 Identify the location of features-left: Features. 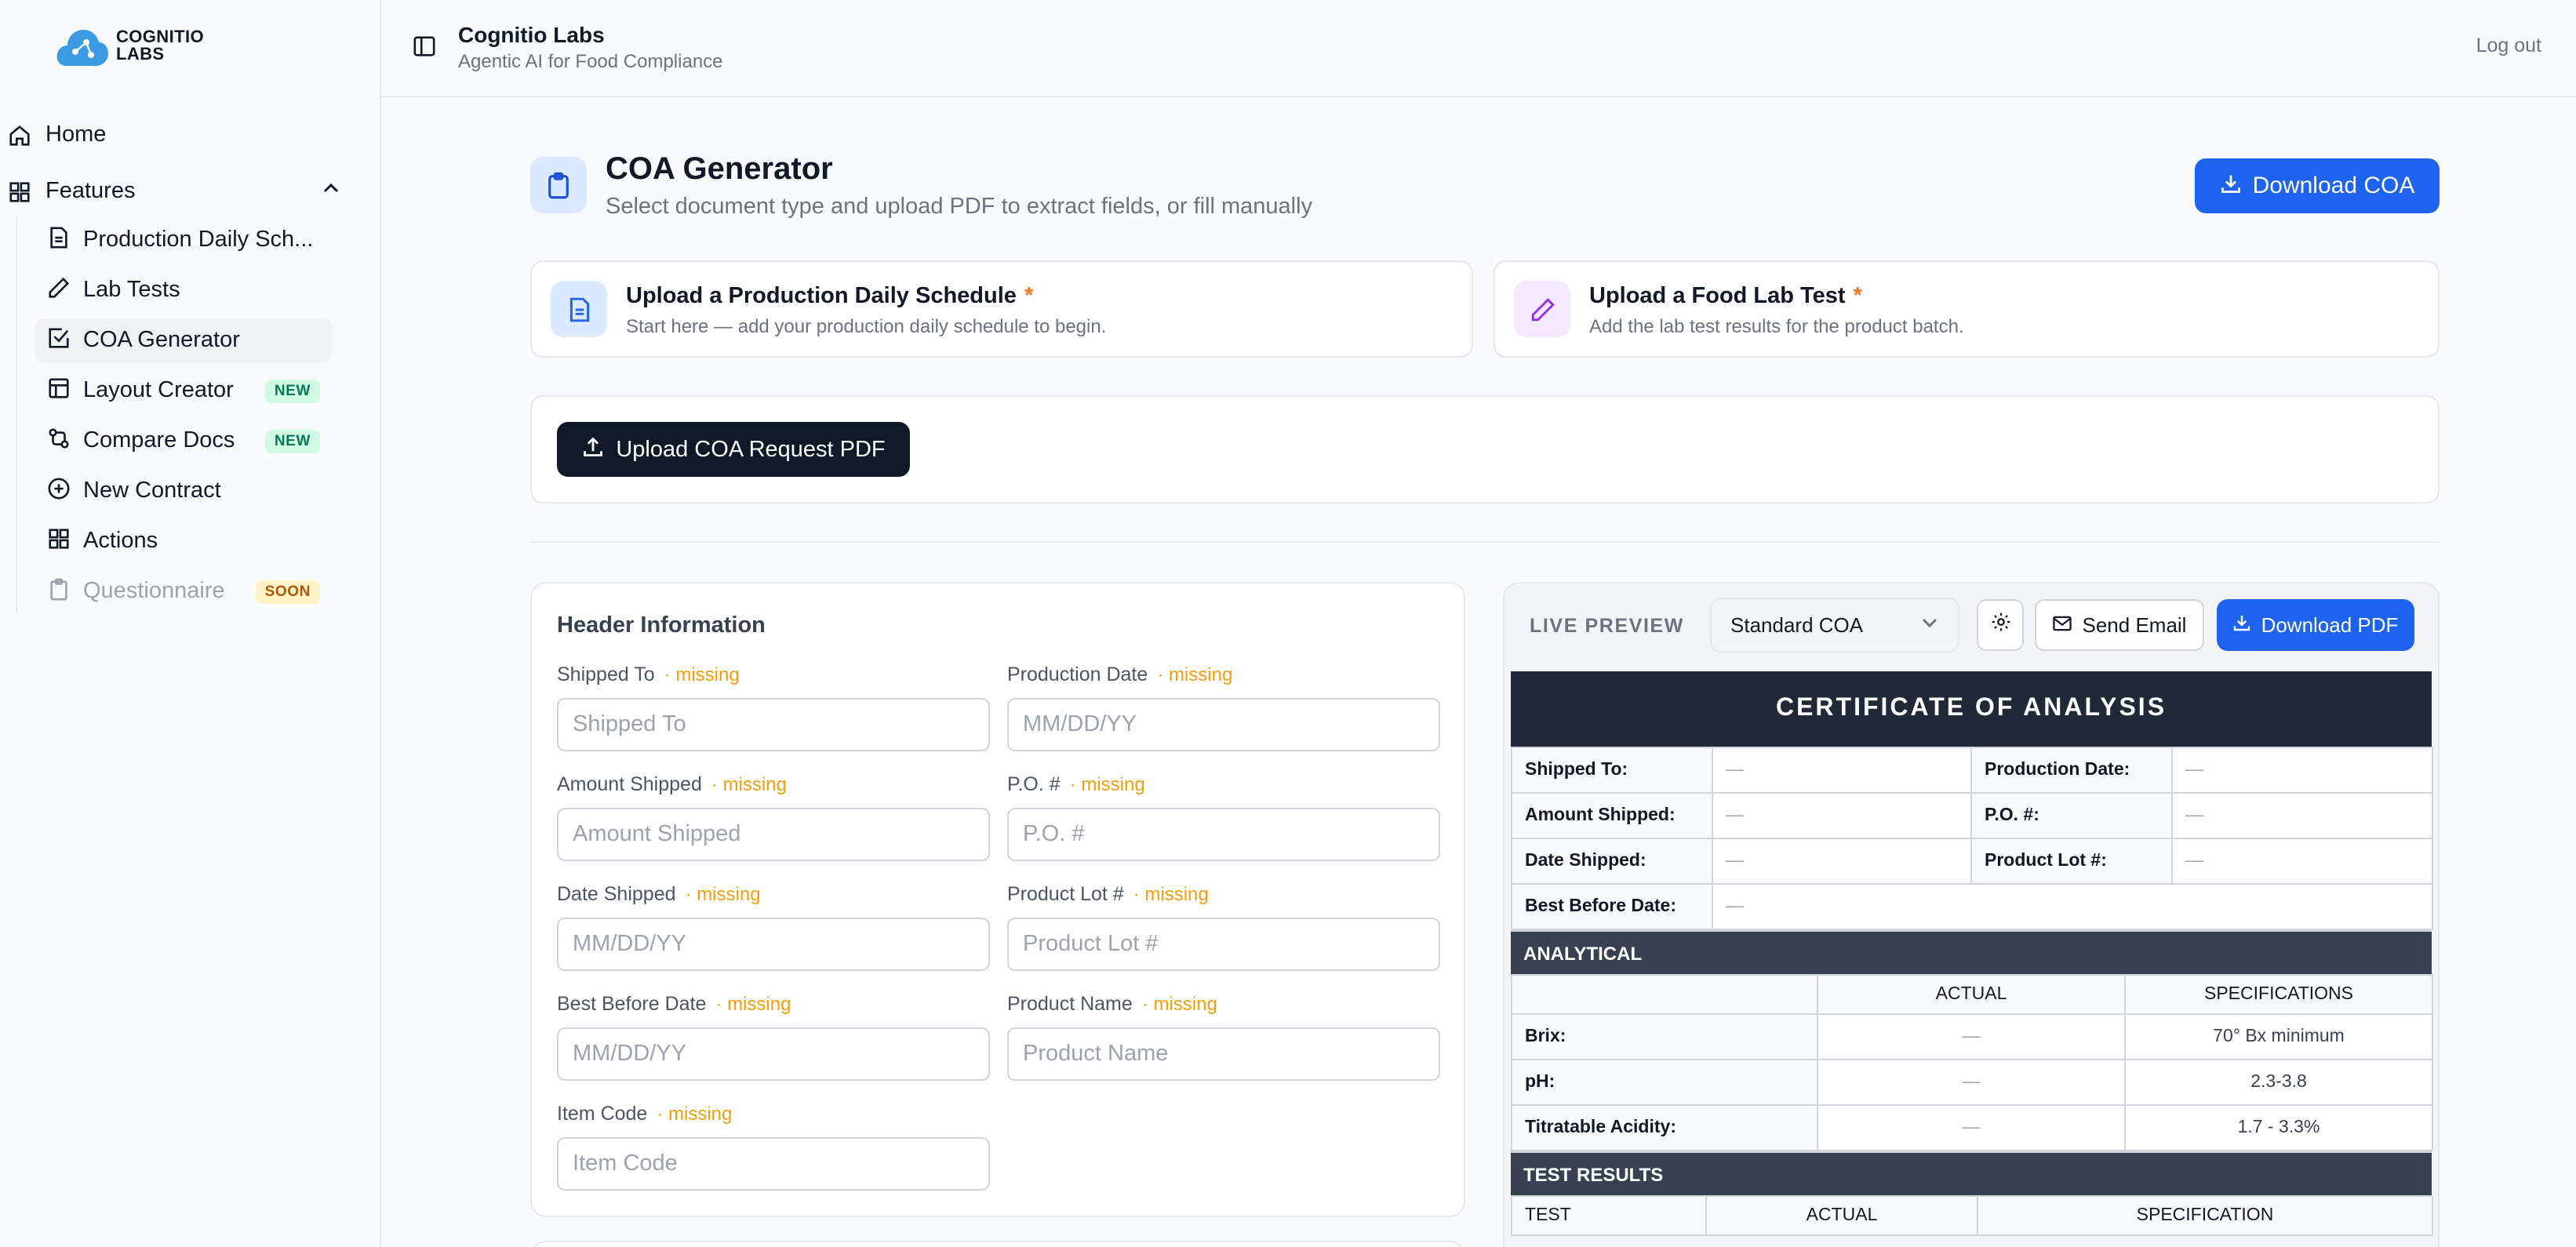
(70, 191).